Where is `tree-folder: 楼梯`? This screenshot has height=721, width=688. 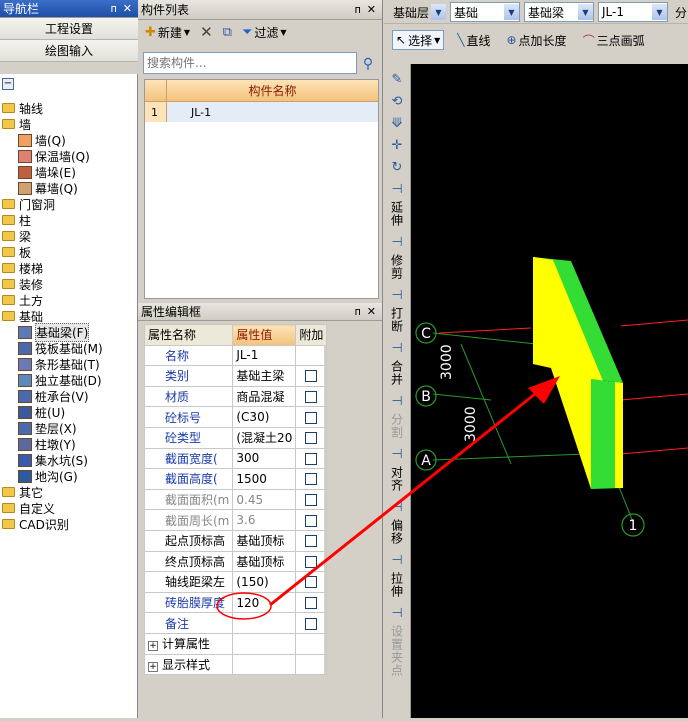 tree-folder: 楼梯 is located at coordinates (68, 268).